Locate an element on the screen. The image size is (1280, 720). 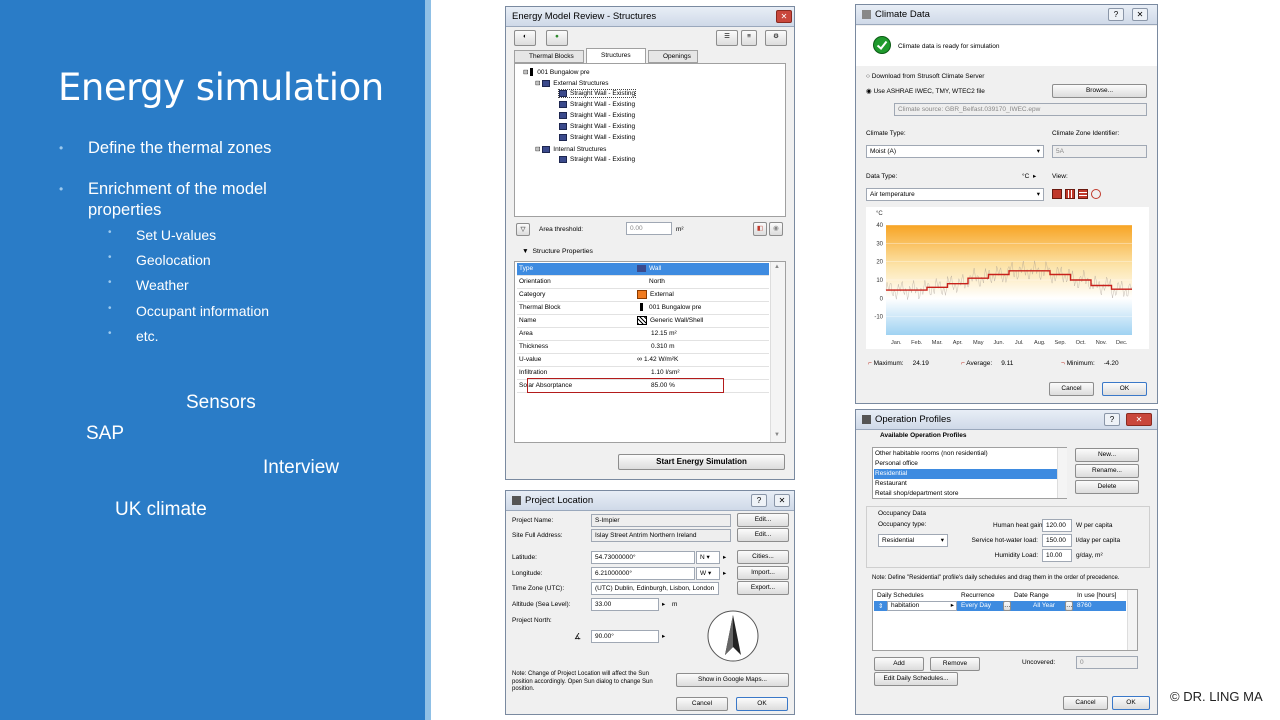
data-type-select: Air temperature ▾ is located at coordinates (955, 194).